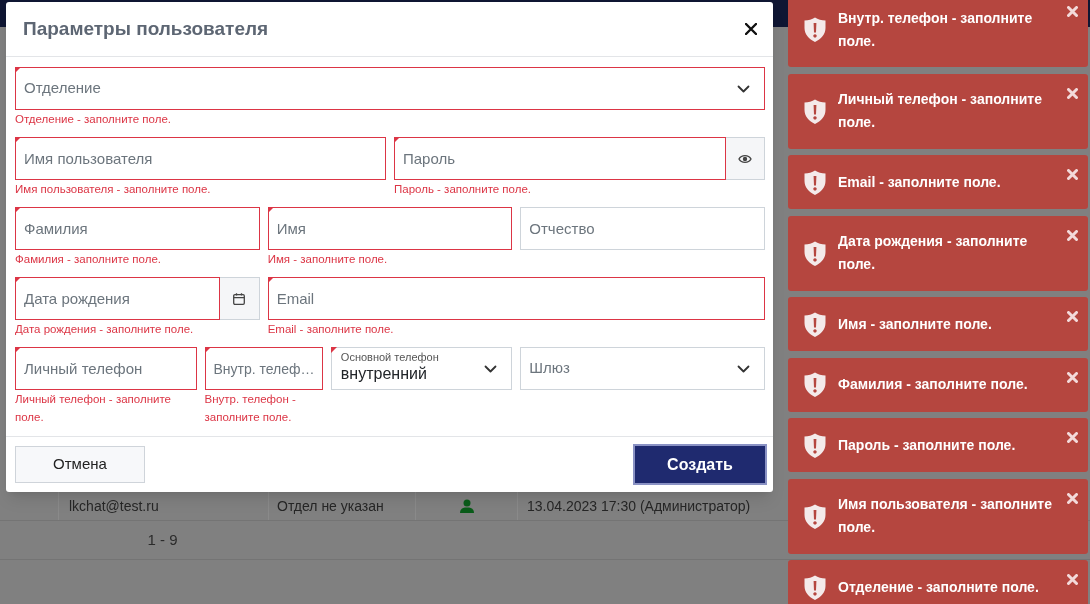 This screenshot has width=1090, height=604. What do you see at coordinates (146, 28) in the screenshot?
I see `dialog-title: Параметры пользователя` at bounding box center [146, 28].